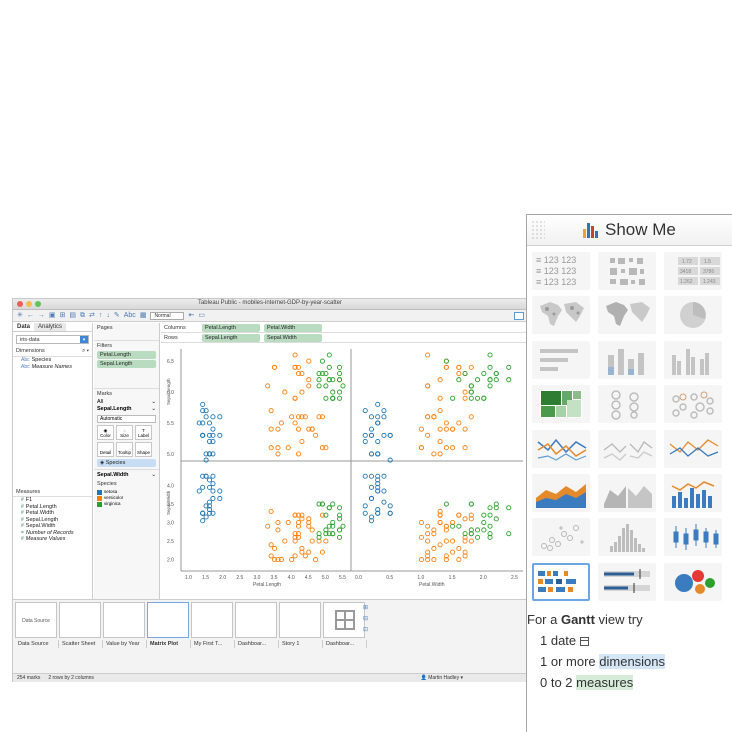 This screenshot has height=732, width=732. What do you see at coordinates (627, 582) in the screenshot?
I see `bullet-graph-option` at bounding box center [627, 582].